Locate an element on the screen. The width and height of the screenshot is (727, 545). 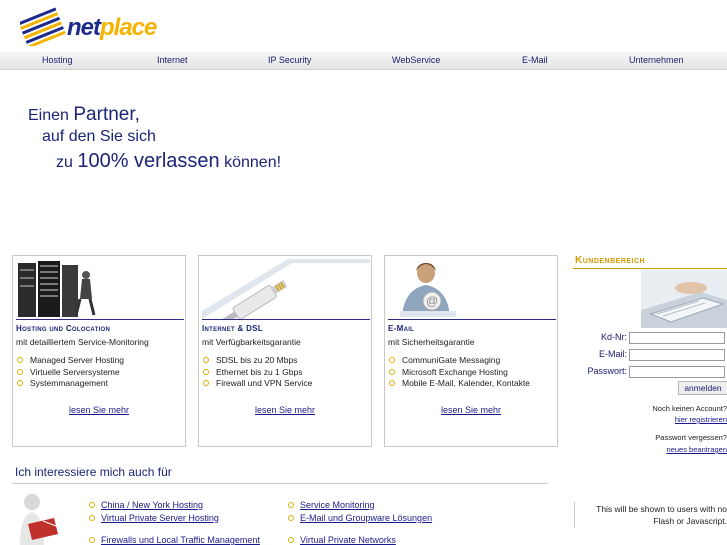
tagline-l1b: Partner, is located at coordinates (106, 114).